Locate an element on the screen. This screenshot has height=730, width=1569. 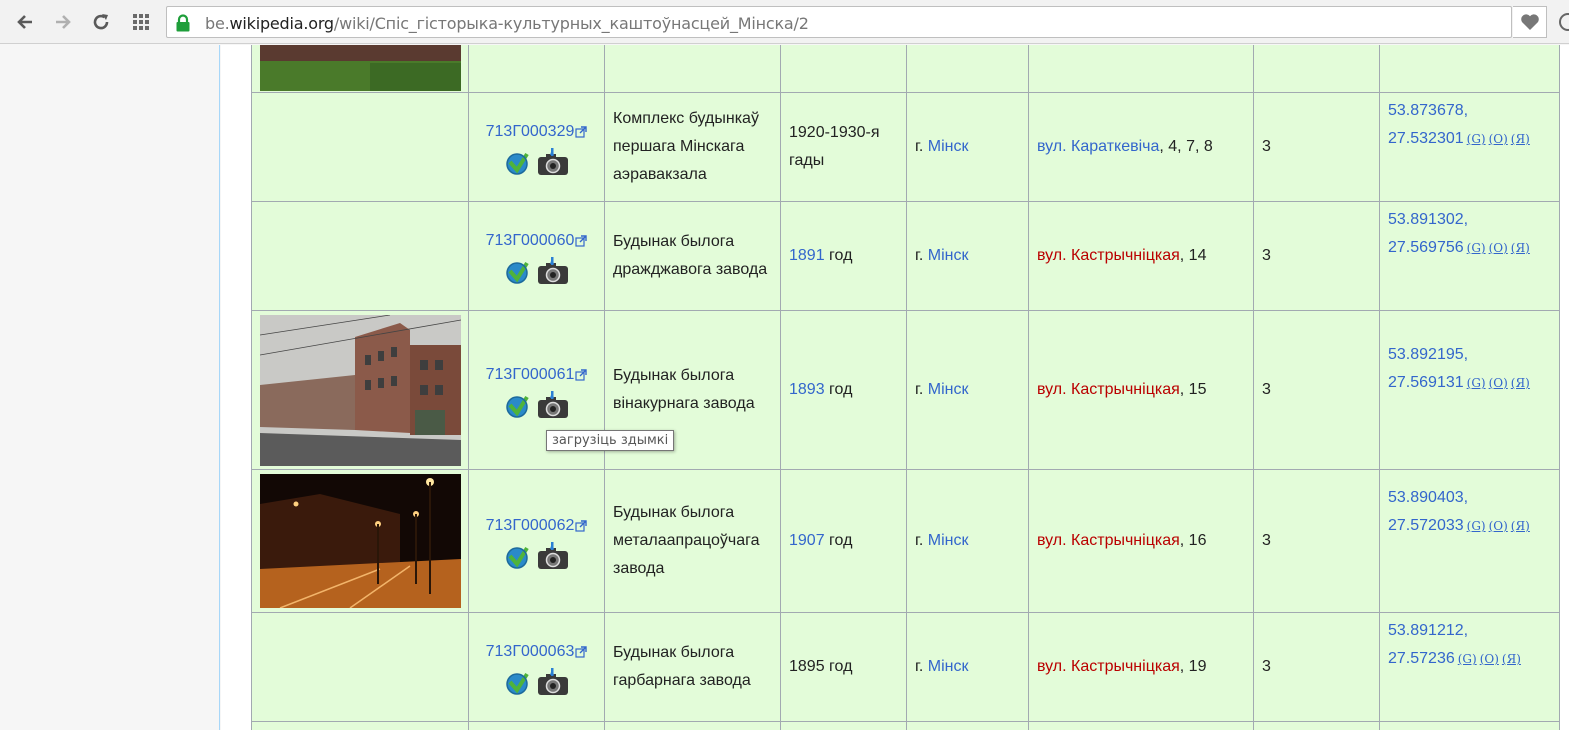
coordinates-cell: 53.891212, 27.57236 (G) (O) (Я) is located at coordinates (1469, 667).